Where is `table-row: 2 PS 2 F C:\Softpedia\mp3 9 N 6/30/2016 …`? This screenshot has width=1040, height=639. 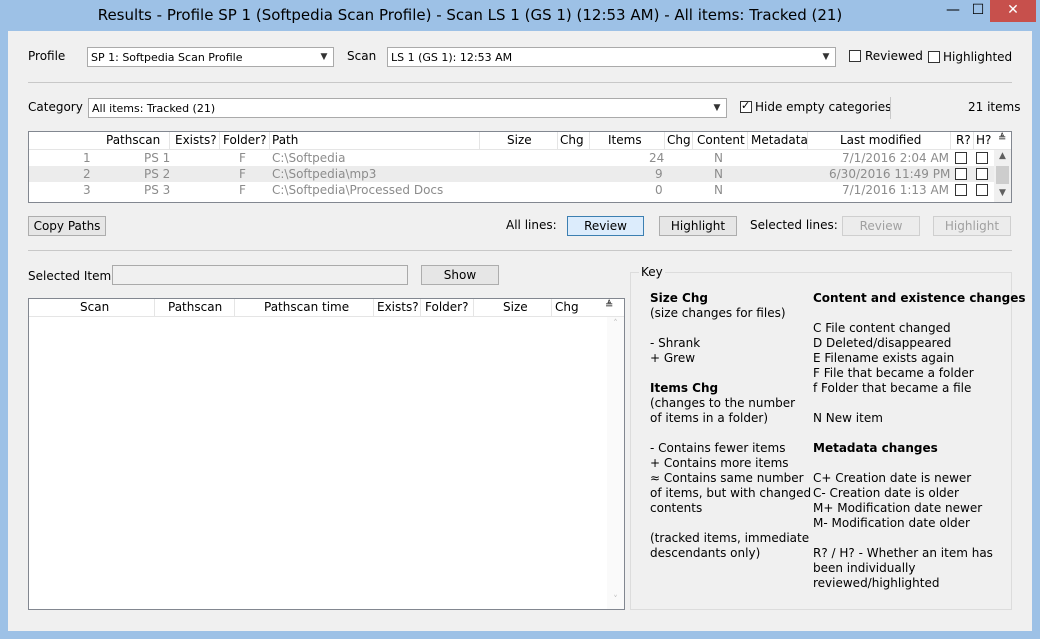
table-row: 2 PS 2 F C:\Softpedia\mp3 9 N 6/30/2016 … is located at coordinates (511, 174).